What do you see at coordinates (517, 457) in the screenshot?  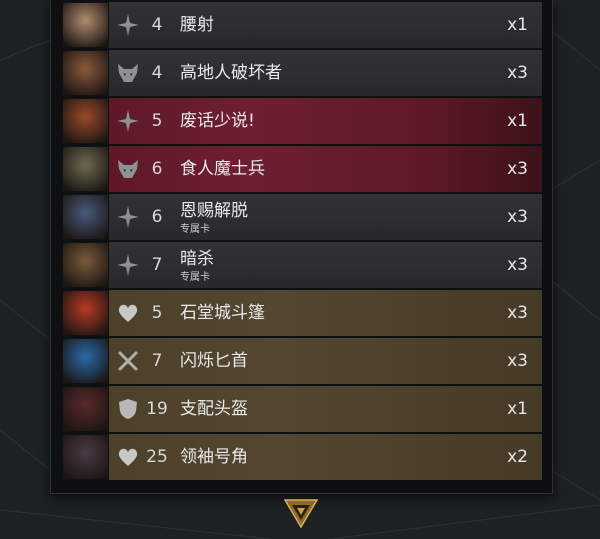 I see `card-count: x2` at bounding box center [517, 457].